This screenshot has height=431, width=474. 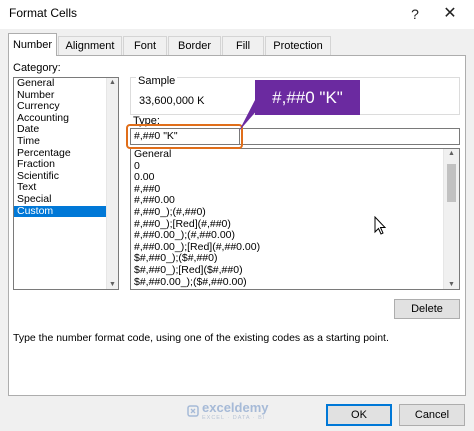 I want to click on category-item-general: General, so click(x=66, y=83).